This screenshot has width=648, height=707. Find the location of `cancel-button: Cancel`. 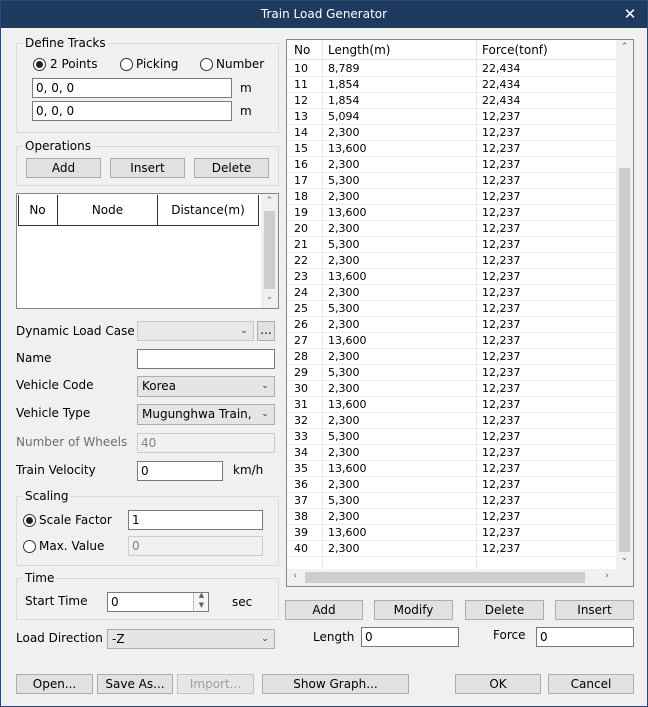

cancel-button: Cancel is located at coordinates (591, 684).